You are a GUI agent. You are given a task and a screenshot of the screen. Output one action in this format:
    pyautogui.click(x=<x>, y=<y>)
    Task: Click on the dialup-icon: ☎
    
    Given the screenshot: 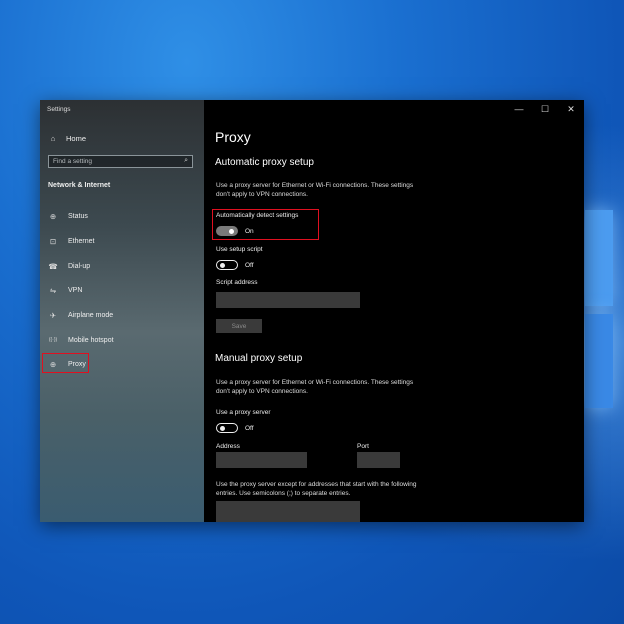 What is the action you would take?
    pyautogui.click(x=53, y=266)
    